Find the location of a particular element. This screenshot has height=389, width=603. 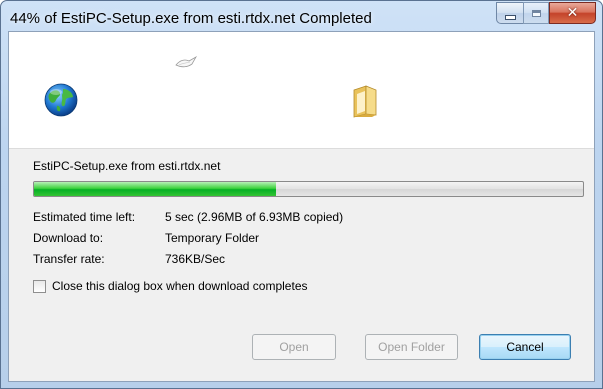

download-filename-source: EstiPC-Setup.exe from esti.rtdx.net is located at coordinates (127, 166).